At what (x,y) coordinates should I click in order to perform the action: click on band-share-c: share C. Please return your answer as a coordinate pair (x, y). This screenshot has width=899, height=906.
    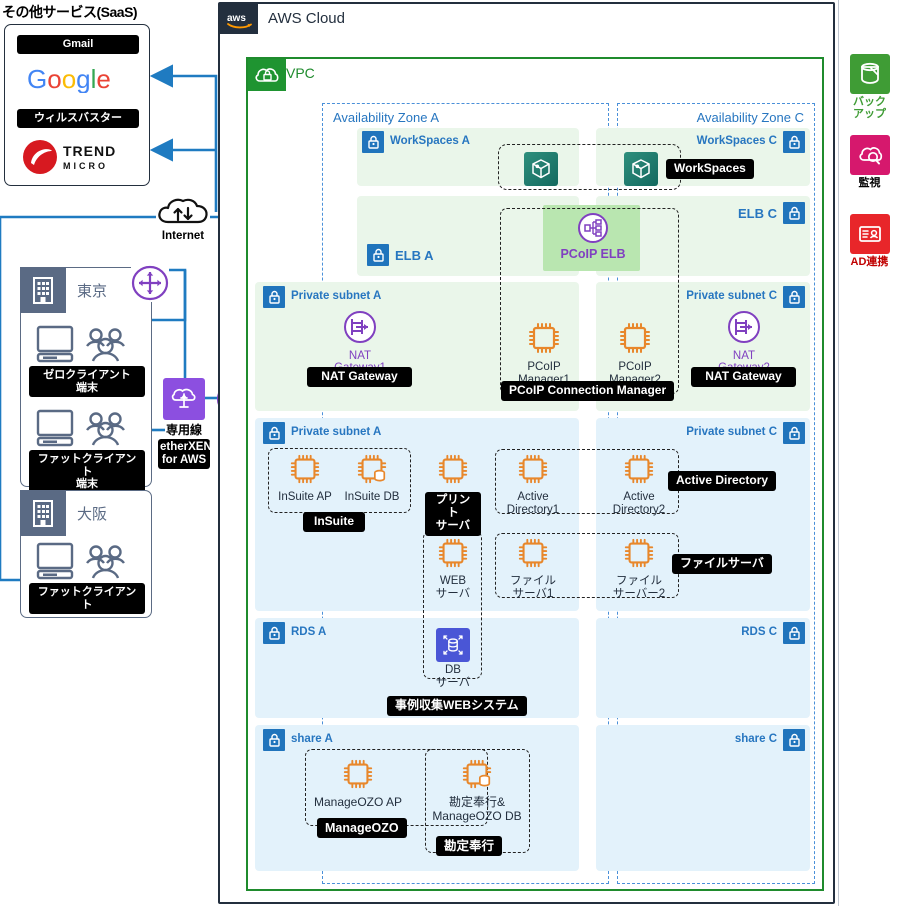
    Looking at the image, I should click on (703, 798).